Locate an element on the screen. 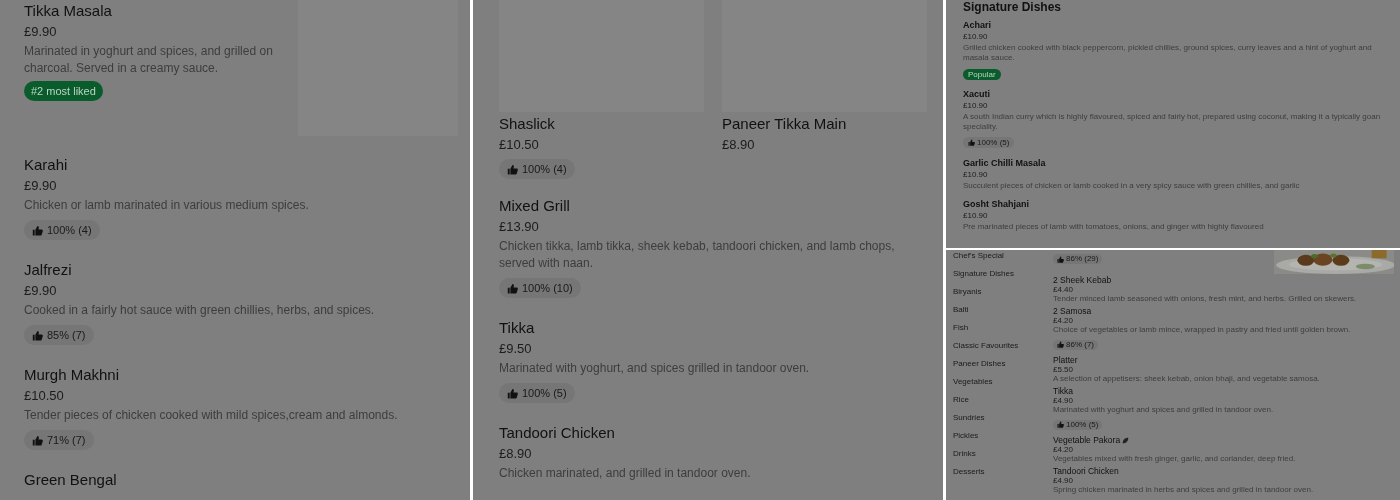  dish-price: £13.90 is located at coordinates (519, 227).